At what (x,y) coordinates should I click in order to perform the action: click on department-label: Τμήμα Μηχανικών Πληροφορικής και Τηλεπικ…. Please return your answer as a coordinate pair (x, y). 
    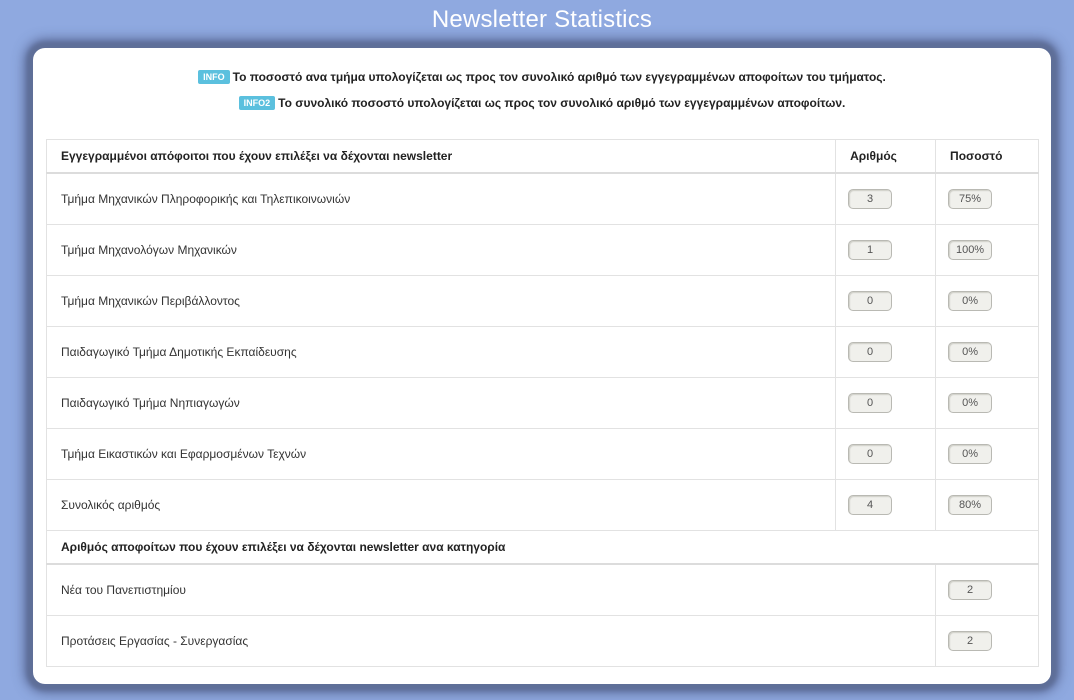
    Looking at the image, I should click on (441, 198).